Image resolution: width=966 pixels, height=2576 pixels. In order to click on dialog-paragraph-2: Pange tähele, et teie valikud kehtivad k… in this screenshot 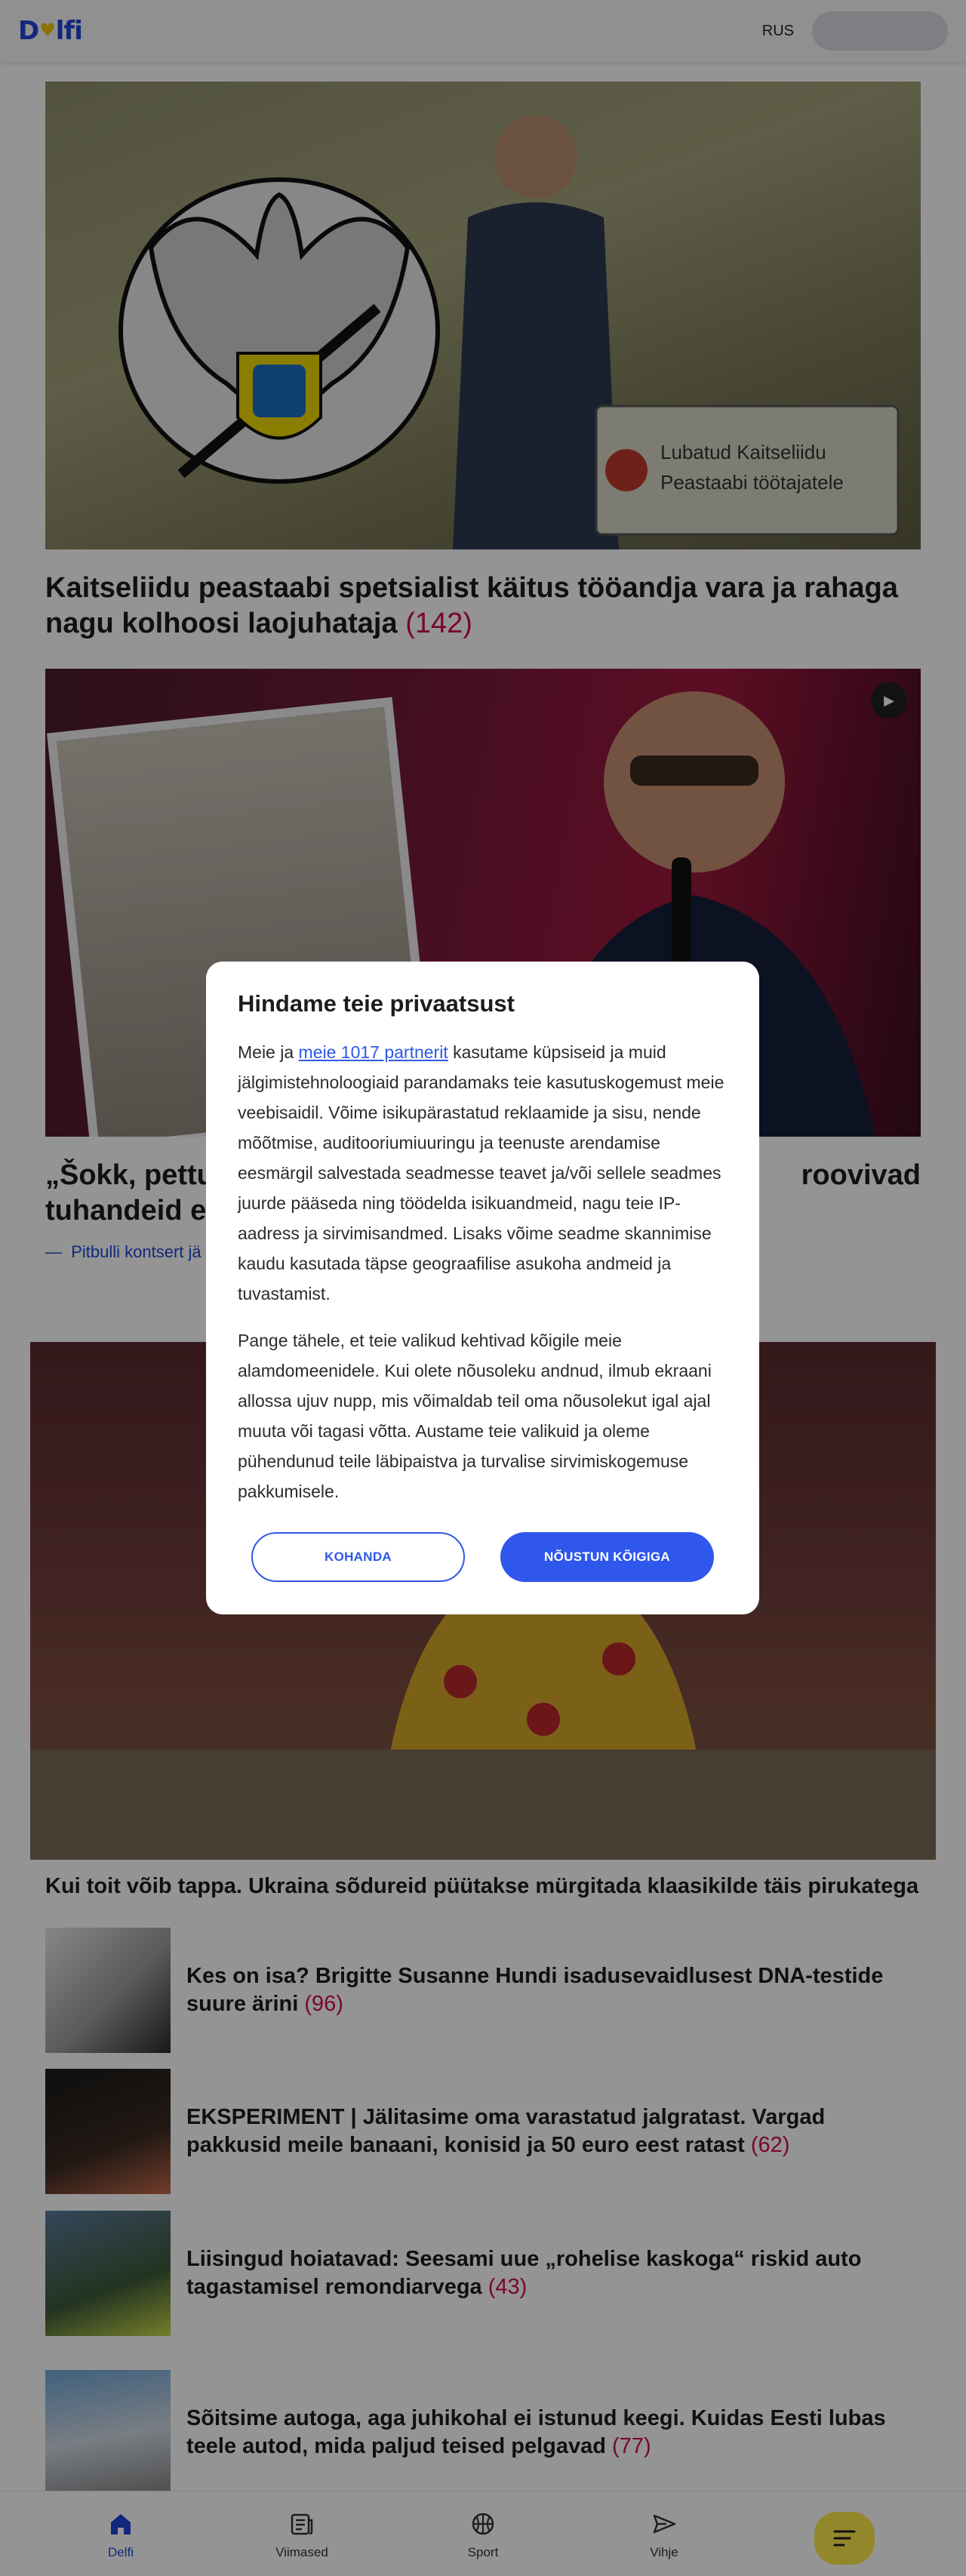, I will do `click(475, 1416)`.